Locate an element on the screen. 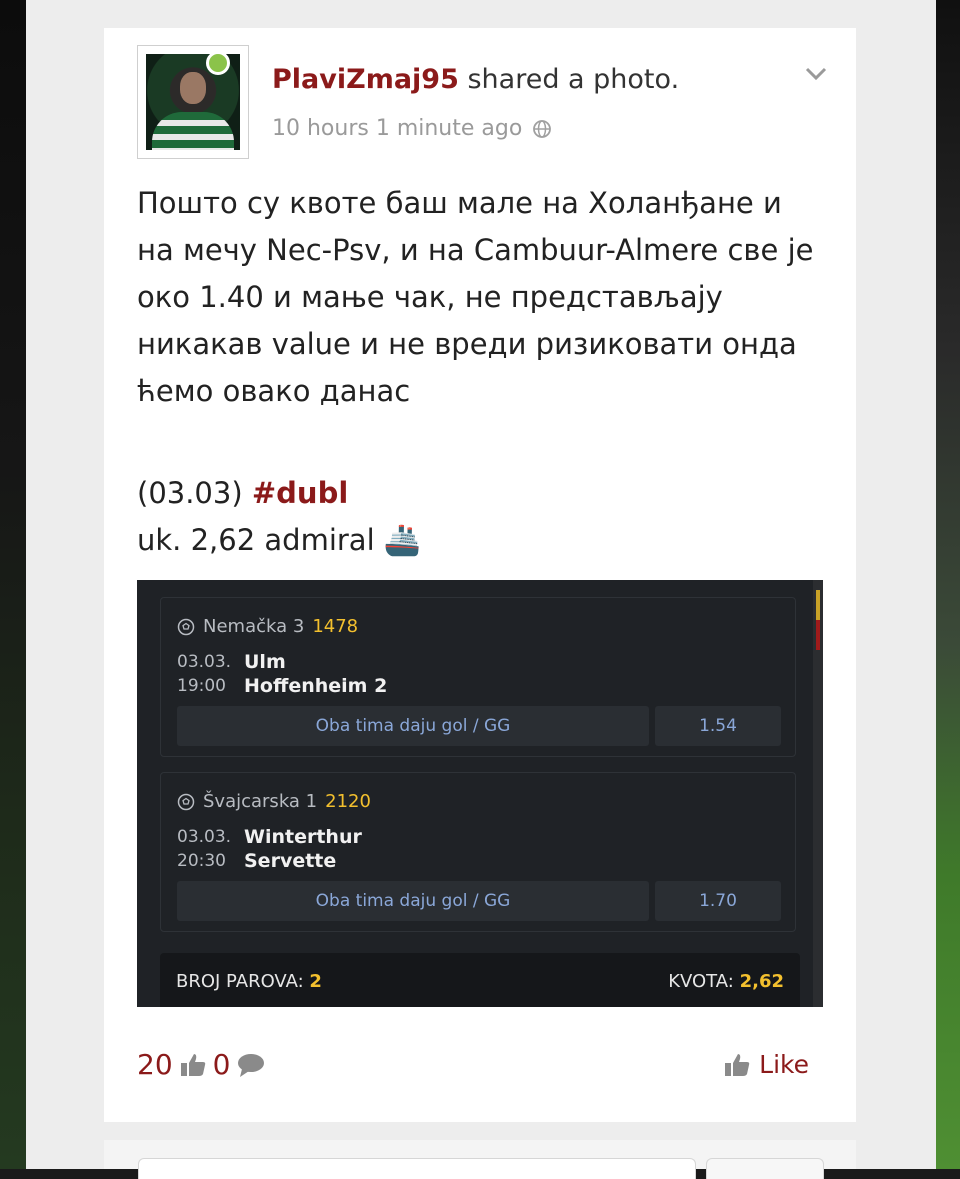  post-stats: 20 0 is located at coordinates (201, 1064).